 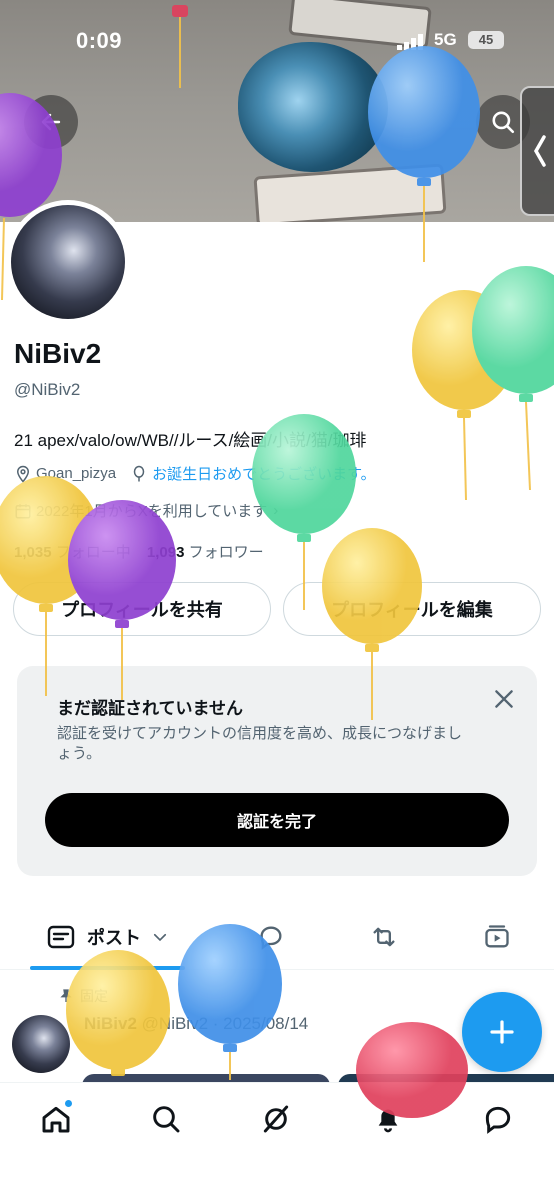 What do you see at coordinates (205, 552) in the screenshot?
I see `followers-link: 1,093 フォロワー` at bounding box center [205, 552].